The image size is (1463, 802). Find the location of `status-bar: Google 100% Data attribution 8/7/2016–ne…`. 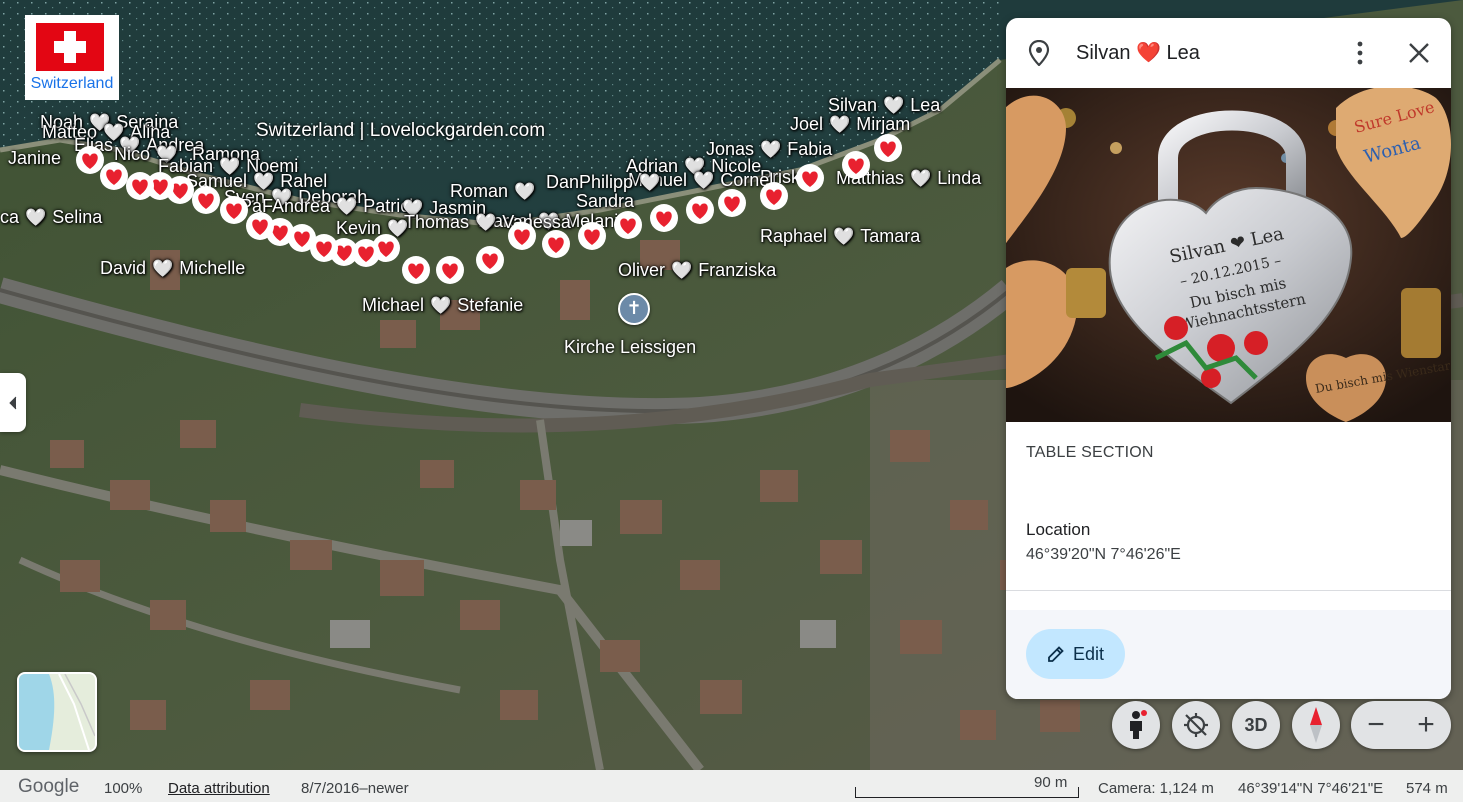

status-bar: Google 100% Data attribution 8/7/2016–ne… is located at coordinates (731, 786).